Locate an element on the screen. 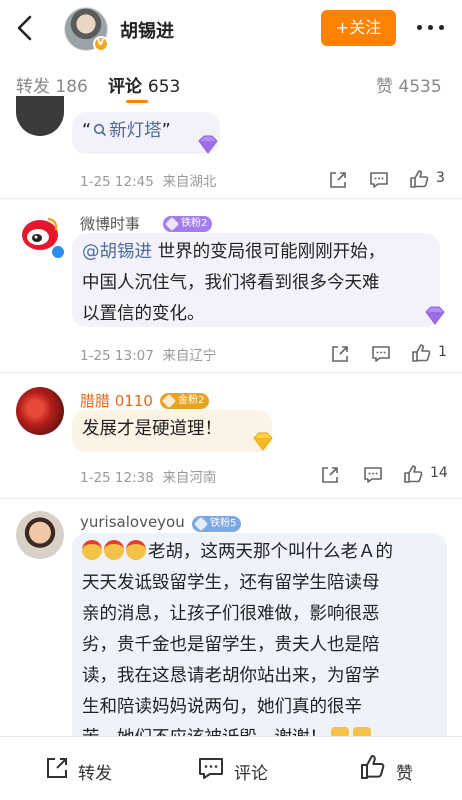 The width and height of the screenshot is (462, 800). repost-button: 转发 is located at coordinates (84, 769).